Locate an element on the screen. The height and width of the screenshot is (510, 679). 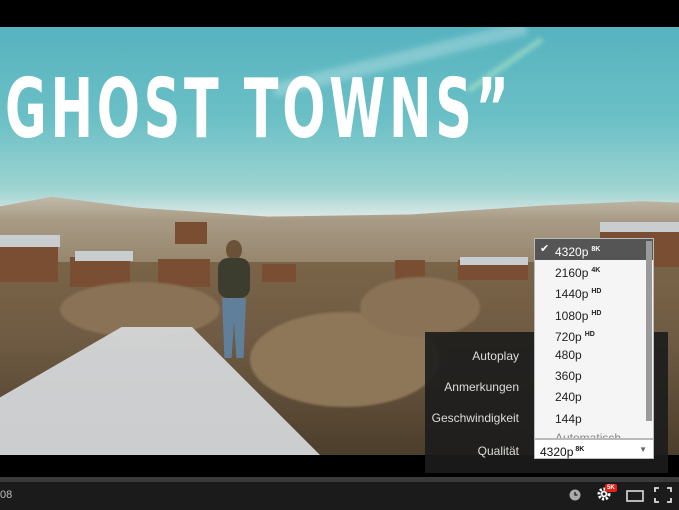
quality-option: 144p is located at coordinates (594, 419).